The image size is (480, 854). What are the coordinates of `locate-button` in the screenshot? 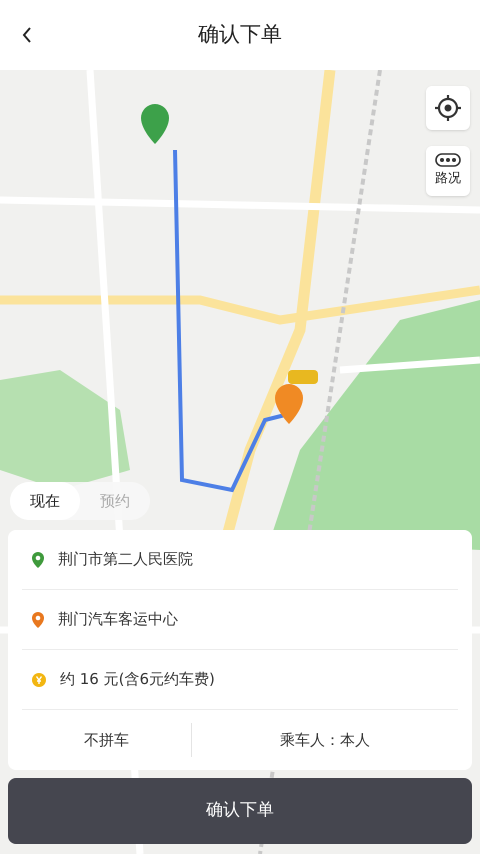 It's located at (448, 108).